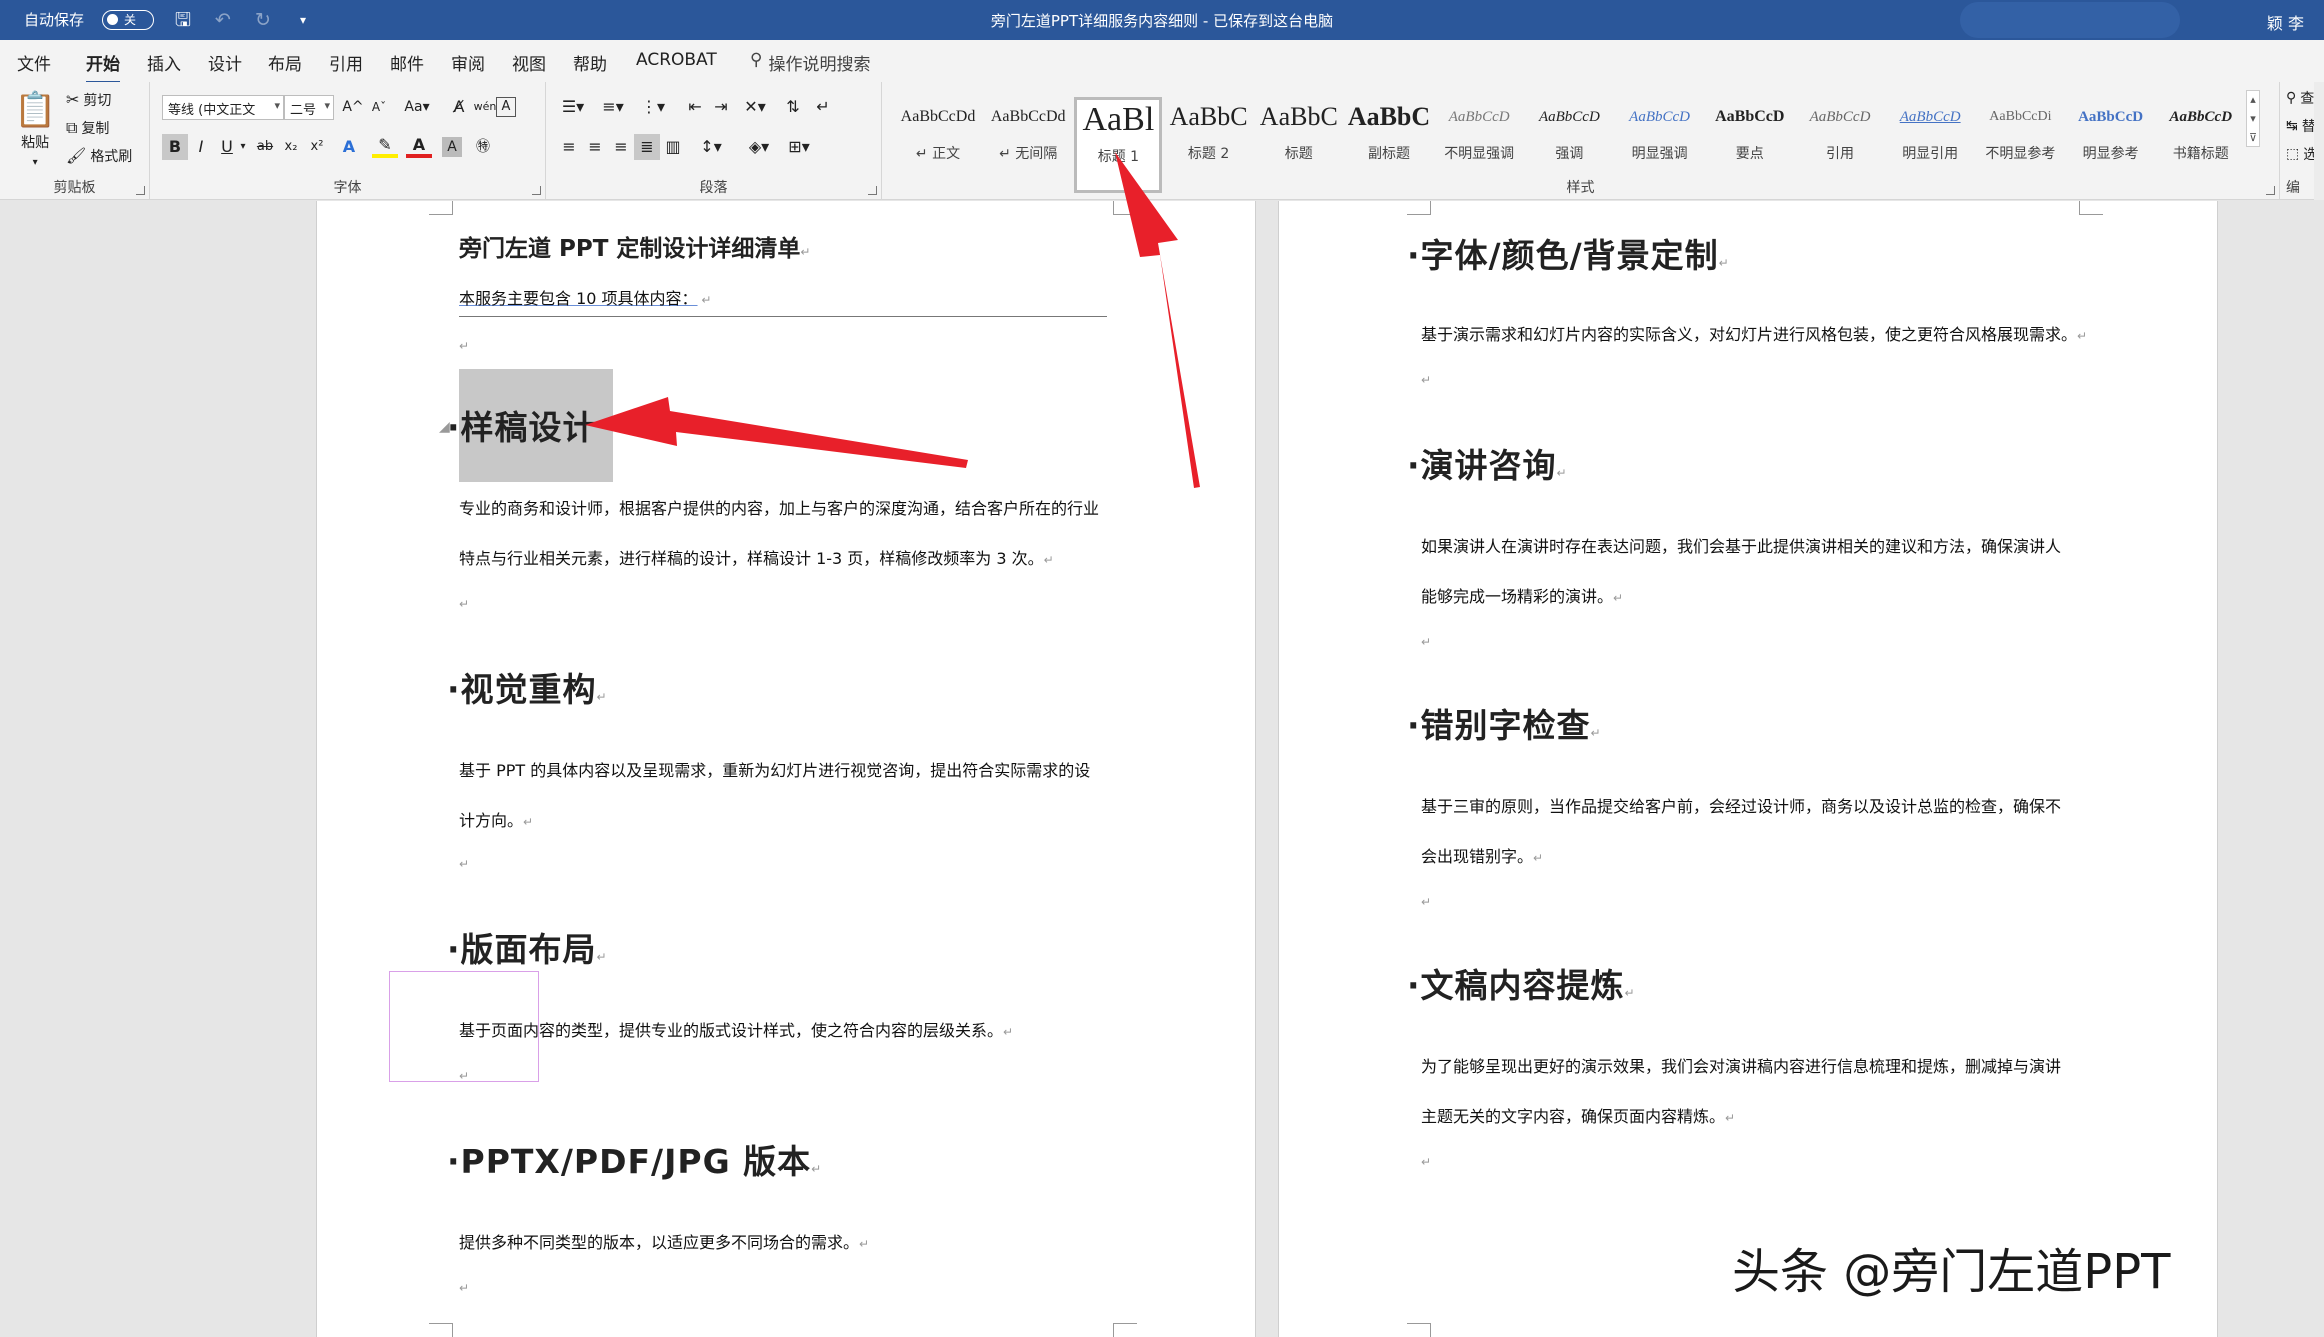 This screenshot has height=1337, width=2324. I want to click on intro-line: 本服务主要包含 10 项具体内容： ↵, so click(585, 297).